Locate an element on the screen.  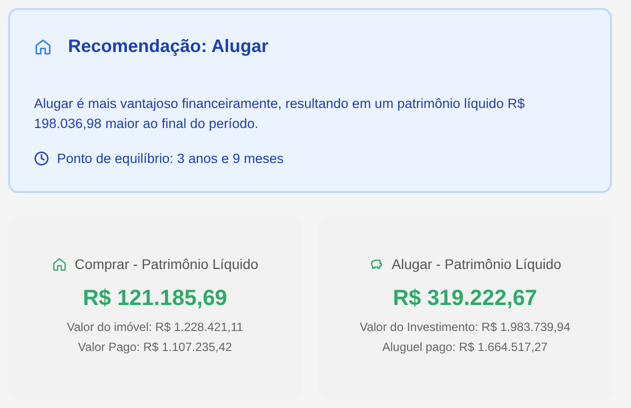
clock-icon is located at coordinates (41, 158).